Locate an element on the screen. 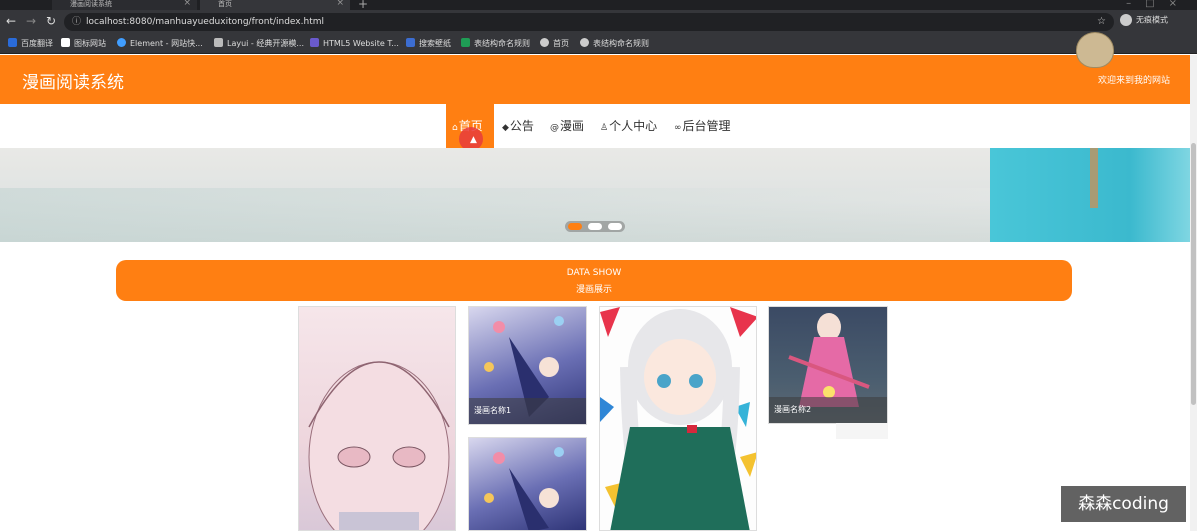 The height and width of the screenshot is (531, 1197). banner-ribbon is located at coordinates (1094, 178).